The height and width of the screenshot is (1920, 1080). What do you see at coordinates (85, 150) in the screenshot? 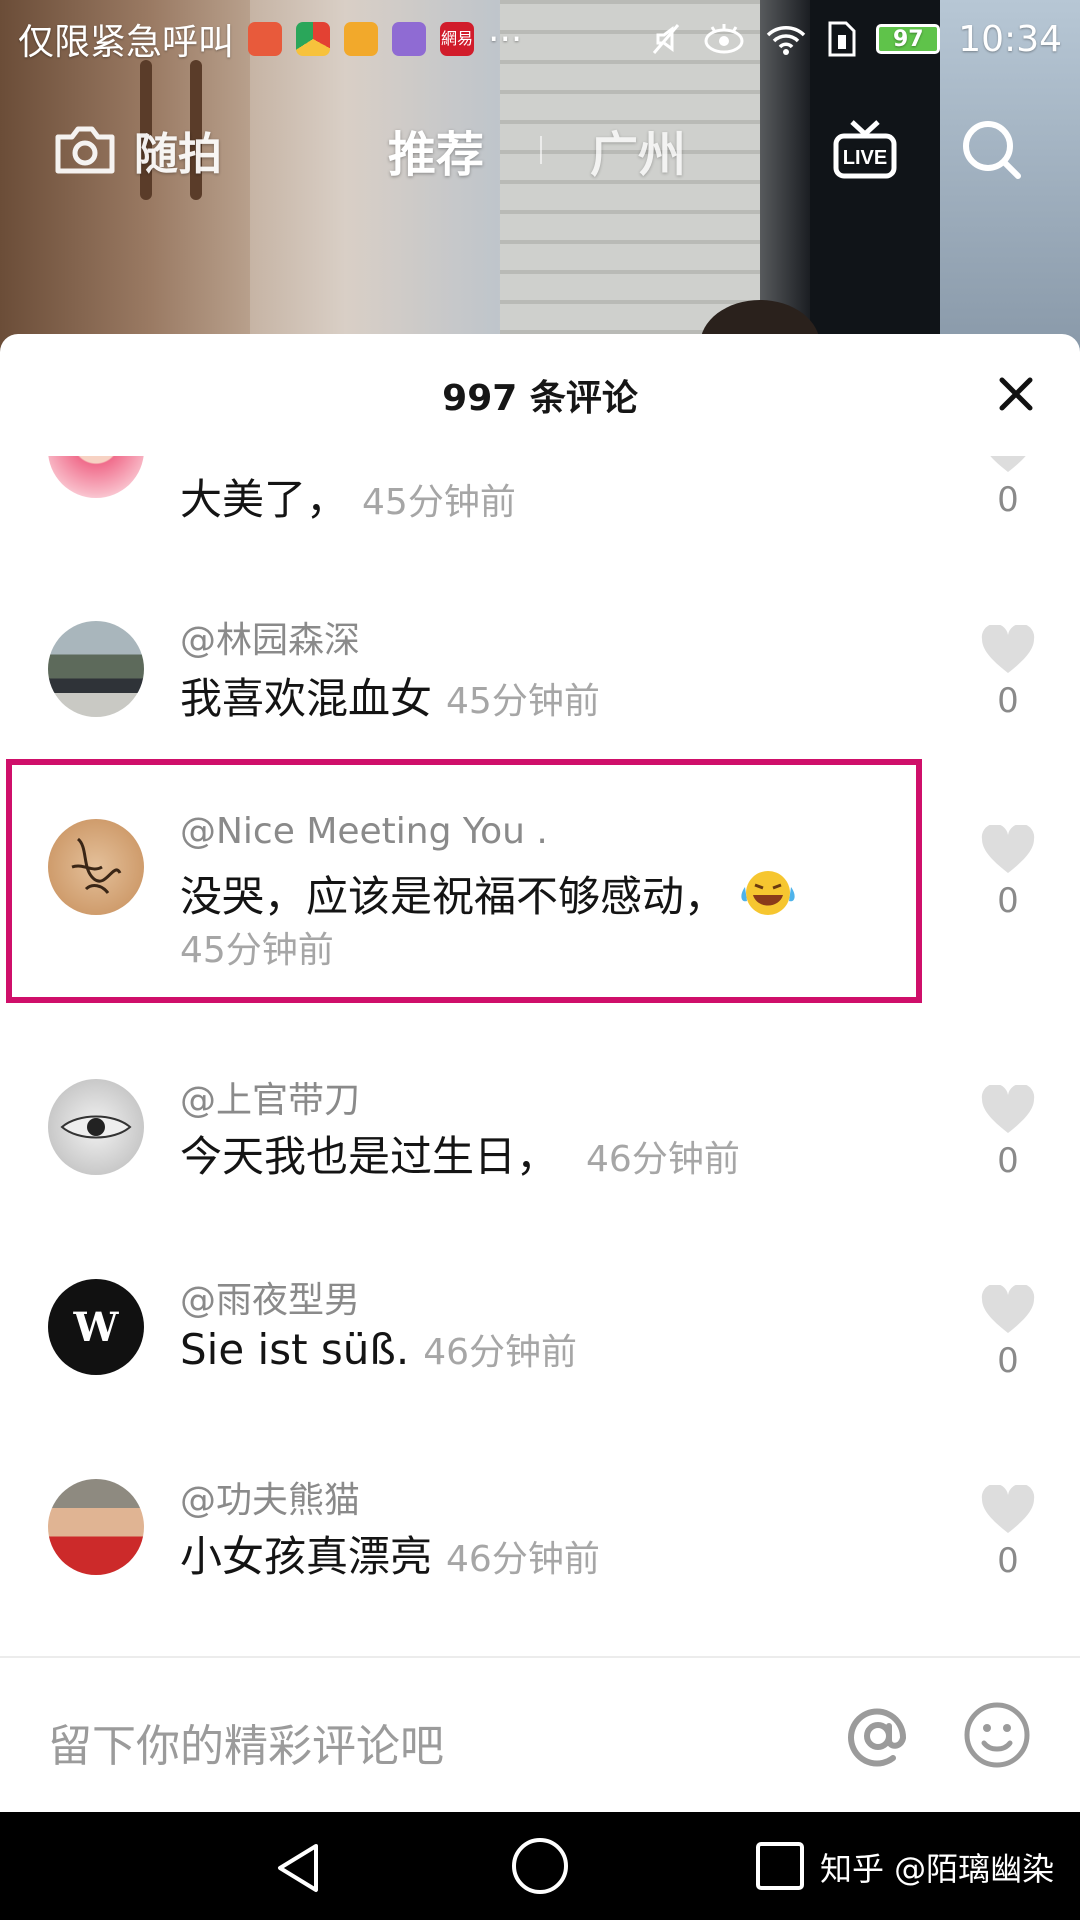
I see `camera-icon` at bounding box center [85, 150].